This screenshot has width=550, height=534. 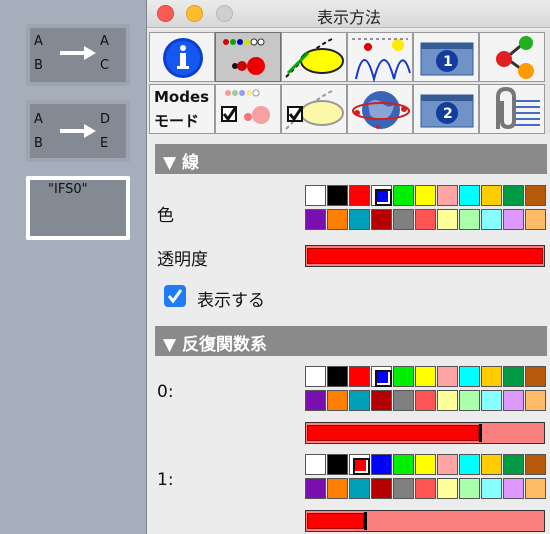 What do you see at coordinates (182, 57) in the screenshot?
I see `tool-info-button` at bounding box center [182, 57].